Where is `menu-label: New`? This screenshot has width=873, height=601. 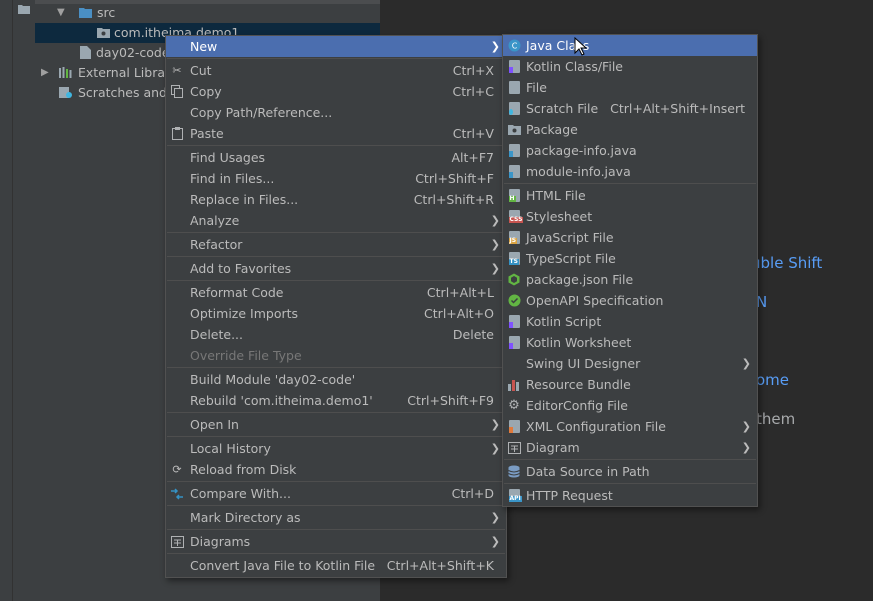 menu-label: New is located at coordinates (204, 46).